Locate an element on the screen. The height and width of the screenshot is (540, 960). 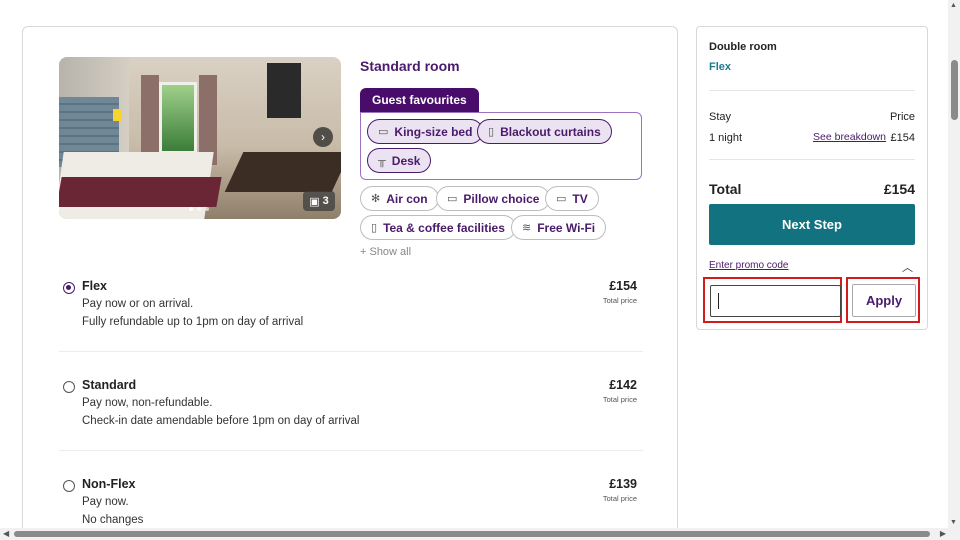
bed-icon: ▭ is located at coordinates (383, 132).